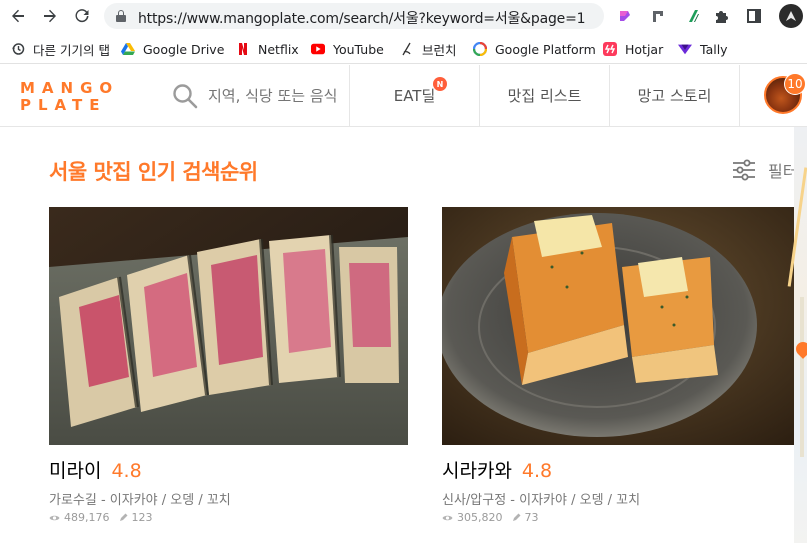  What do you see at coordinates (267, 49) in the screenshot?
I see `bookmark-netflix: Netflix` at bounding box center [267, 49].